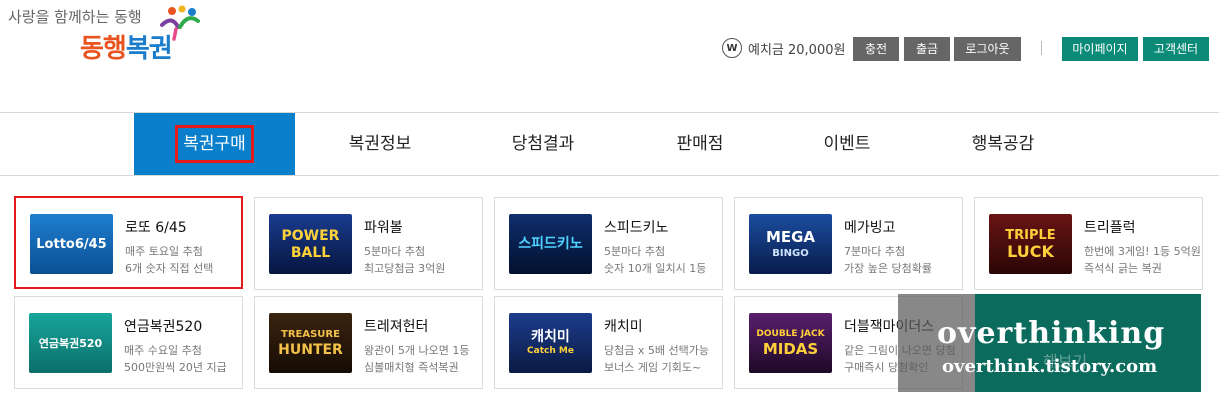  I want to click on thumb-text: BALL, so click(310, 252).